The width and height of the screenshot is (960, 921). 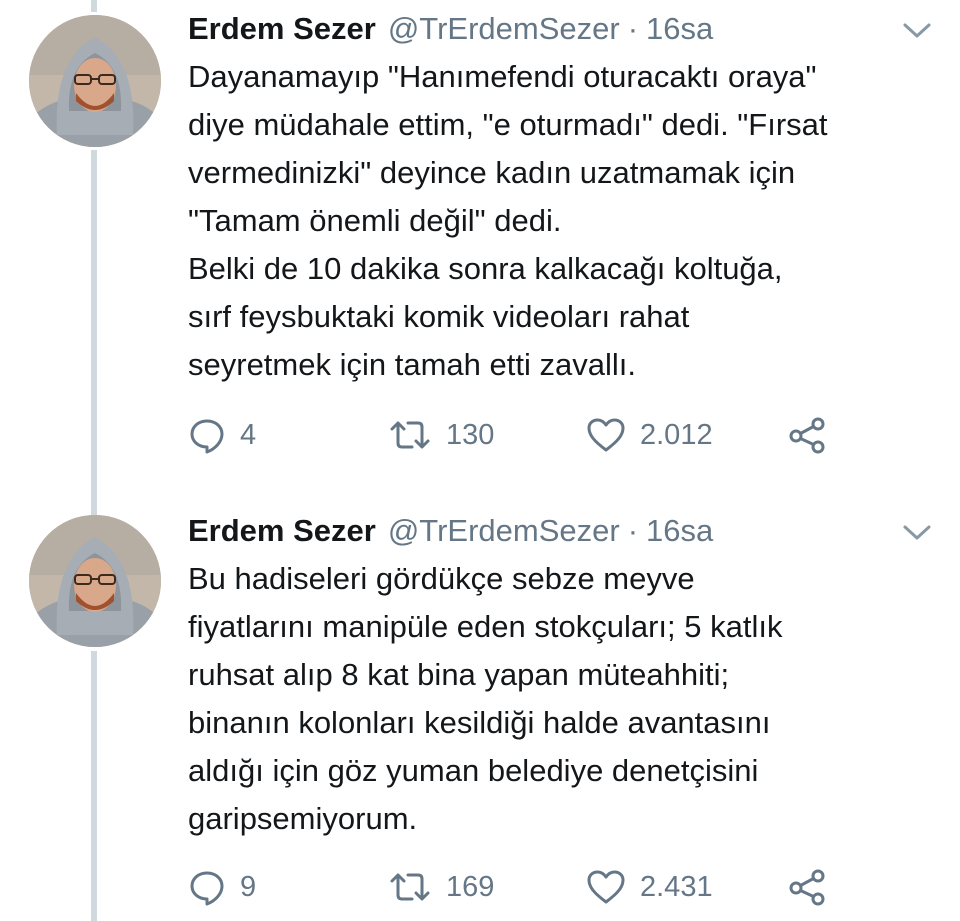 What do you see at coordinates (470, 434) in the screenshot?
I see `retweet-count: 130` at bounding box center [470, 434].